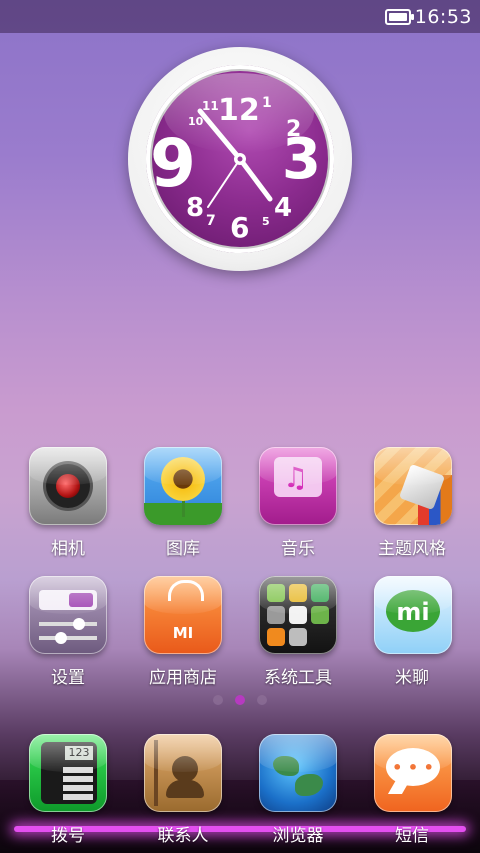 Image resolution: width=480 pixels, height=853 pixels. I want to click on battery-icon, so click(399, 16).